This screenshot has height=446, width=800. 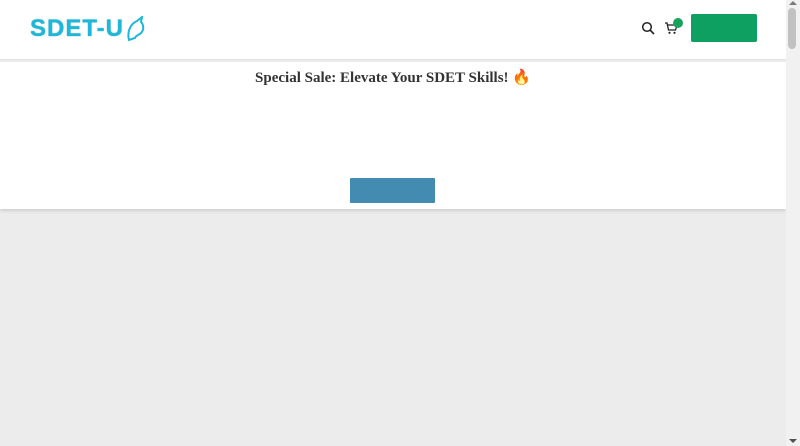 I want to click on scrollbar-thumb, so click(x=792, y=28).